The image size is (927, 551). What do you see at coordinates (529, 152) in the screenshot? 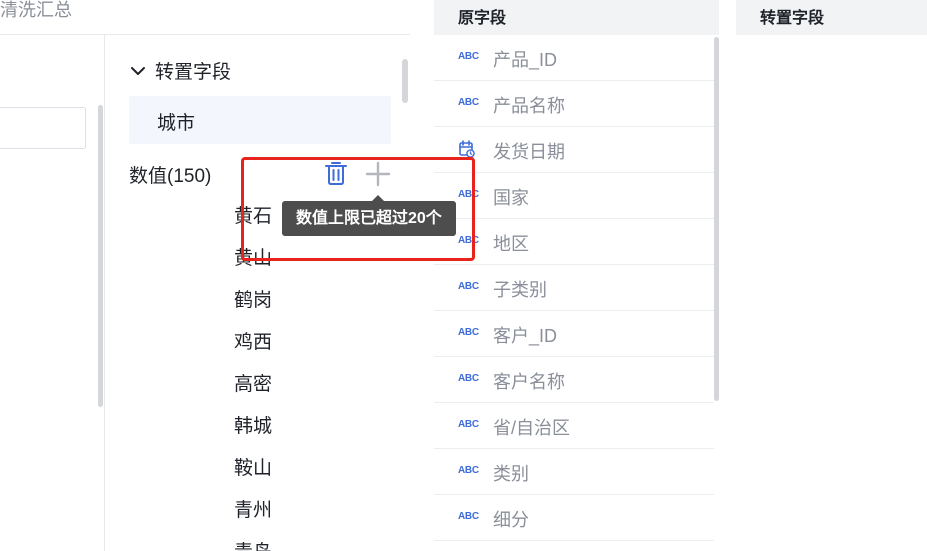
I see `field-name: 发货日期` at bounding box center [529, 152].